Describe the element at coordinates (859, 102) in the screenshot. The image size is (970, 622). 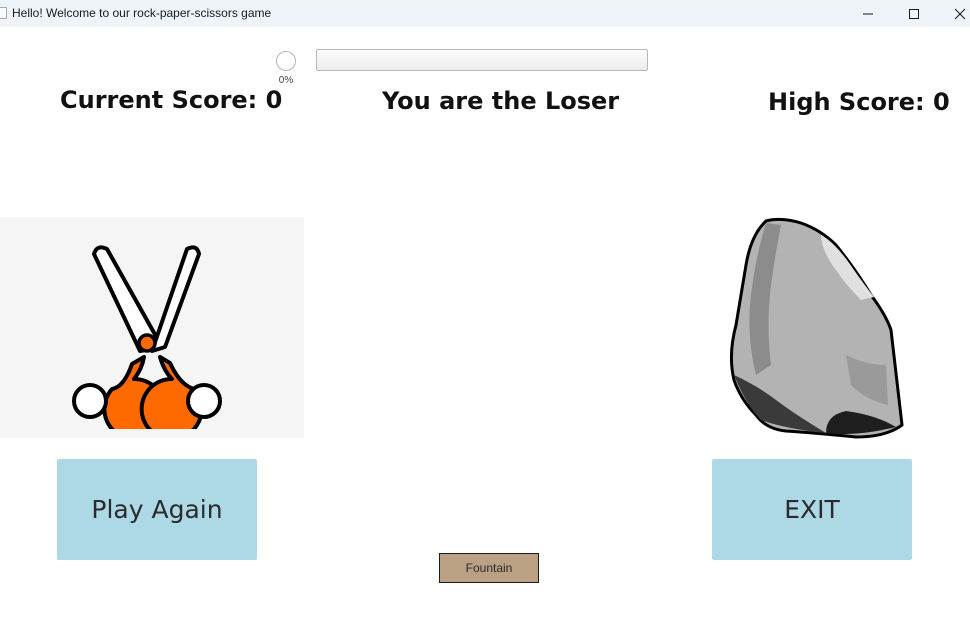
I see `high-score: High Score: 0` at that location.